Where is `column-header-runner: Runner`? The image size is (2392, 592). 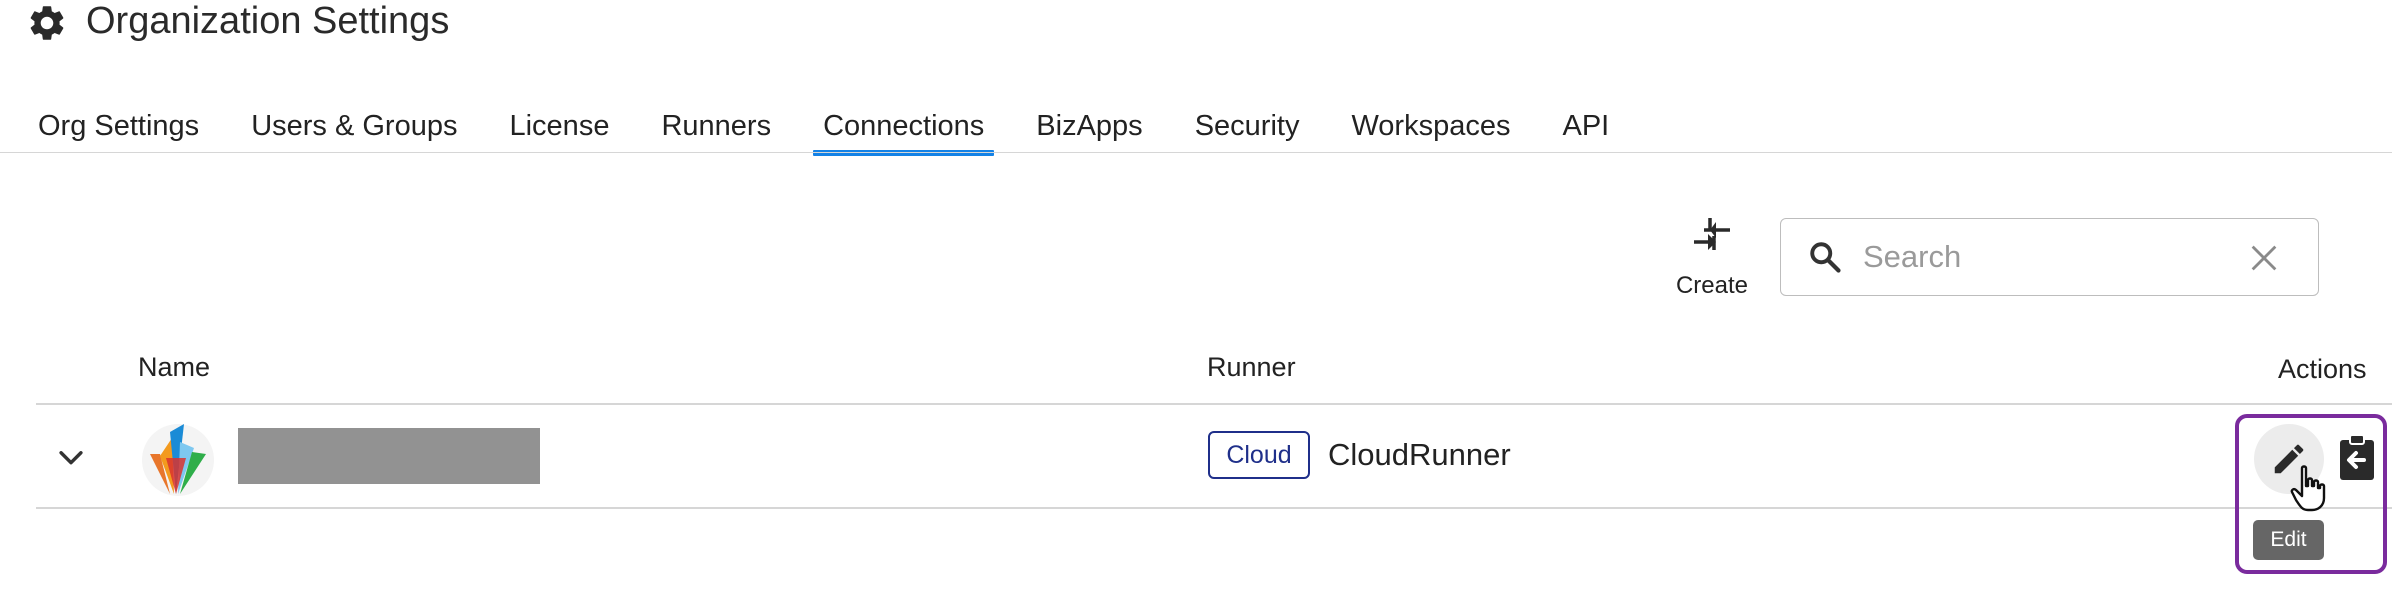
column-header-runner: Runner is located at coordinates (1251, 367).